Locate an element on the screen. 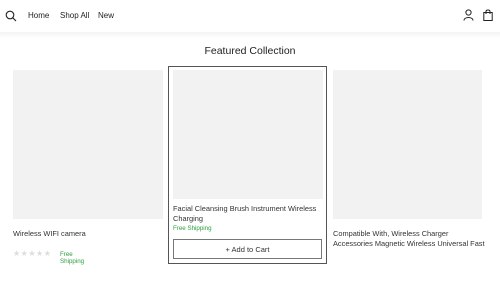  search-icon is located at coordinates (11, 16).